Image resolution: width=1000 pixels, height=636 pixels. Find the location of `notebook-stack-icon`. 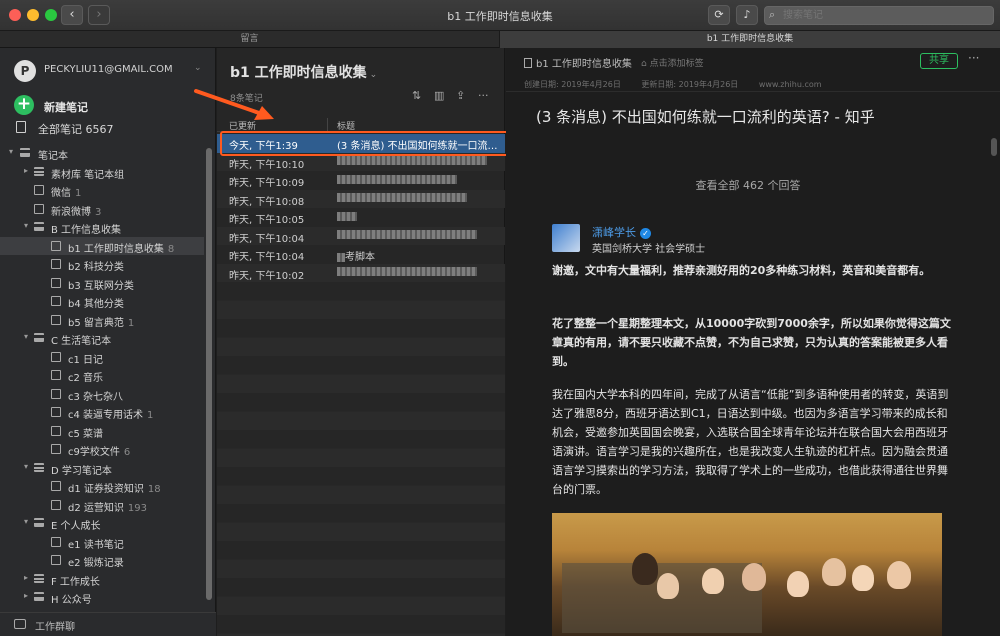

notebook-stack-icon is located at coordinates (39, 596).